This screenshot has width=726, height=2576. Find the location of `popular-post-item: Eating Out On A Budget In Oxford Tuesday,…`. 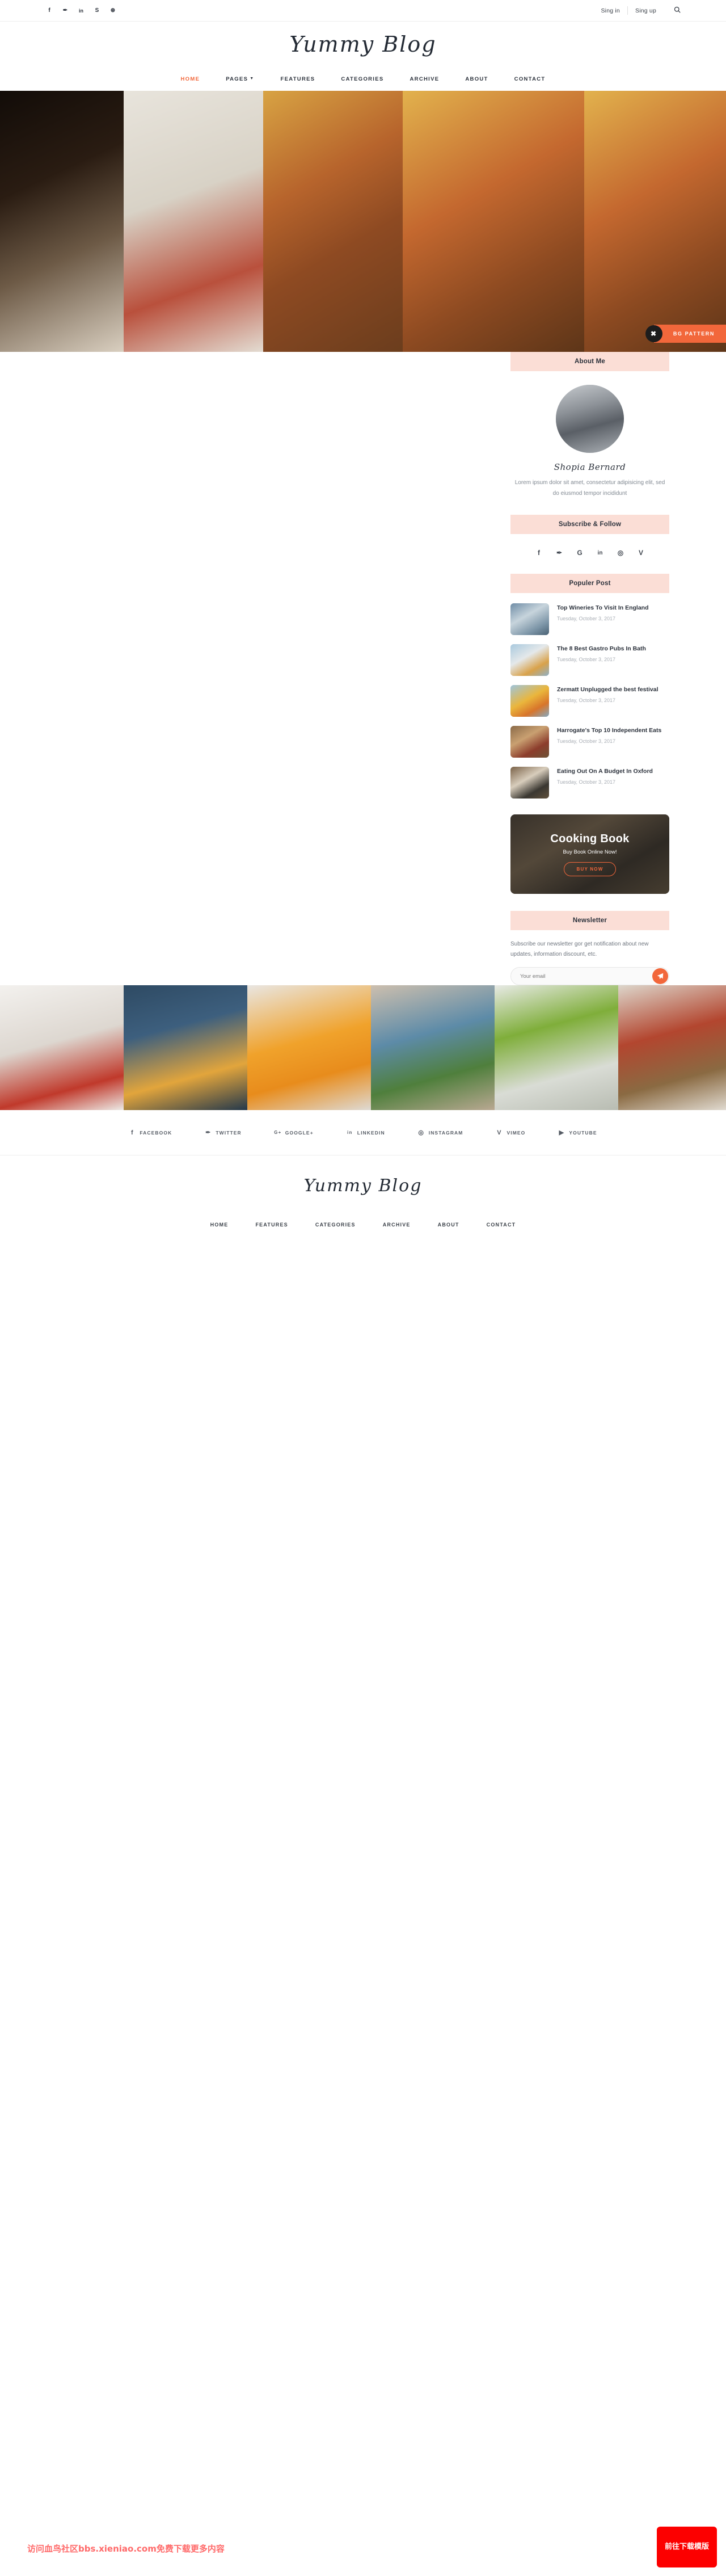

popular-post-item: Eating Out On A Budget In Oxford Tuesday,… is located at coordinates (589, 783).